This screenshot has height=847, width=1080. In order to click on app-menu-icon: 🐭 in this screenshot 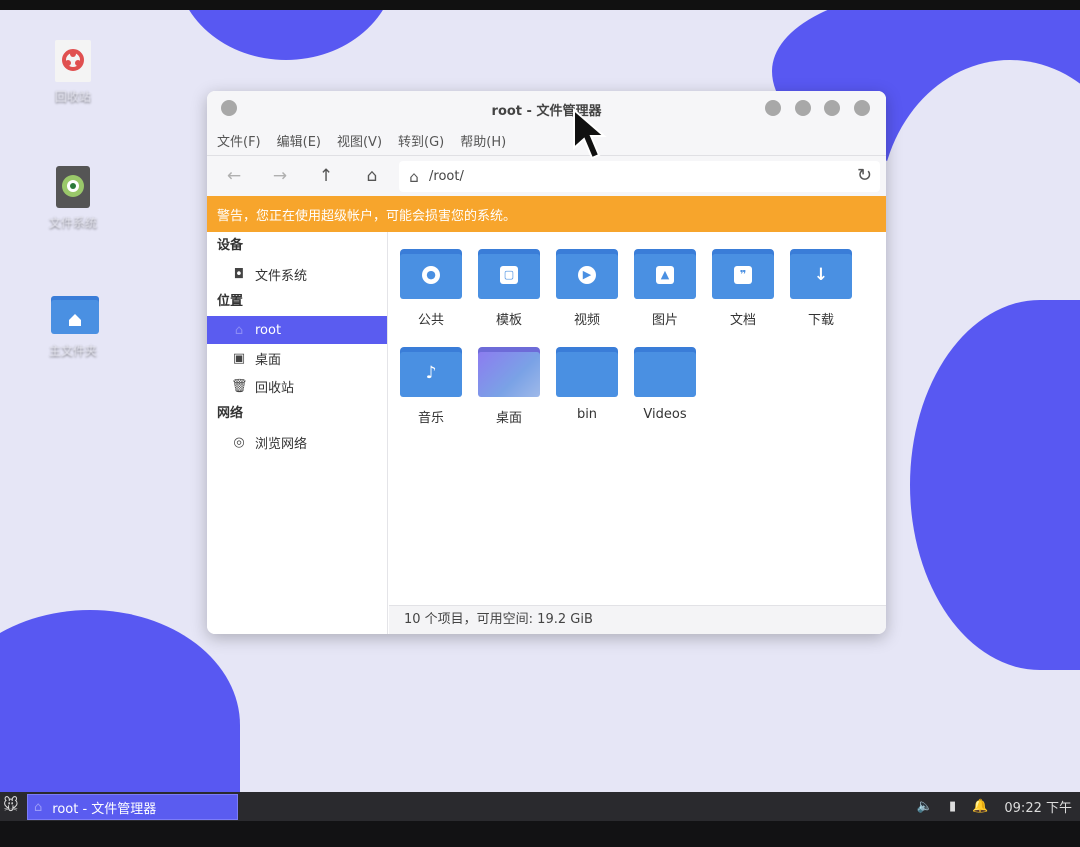, I will do `click(11, 805)`.